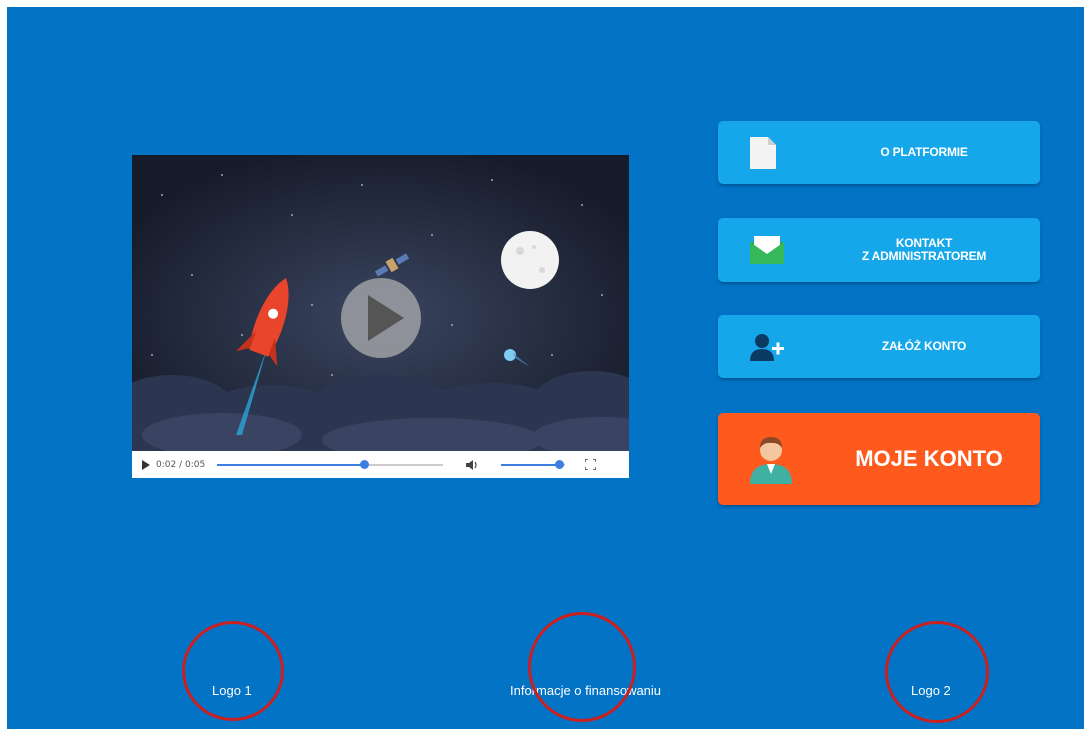 The image size is (1088, 729). What do you see at coordinates (771, 460) in the screenshot?
I see `user-avatar-icon` at bounding box center [771, 460].